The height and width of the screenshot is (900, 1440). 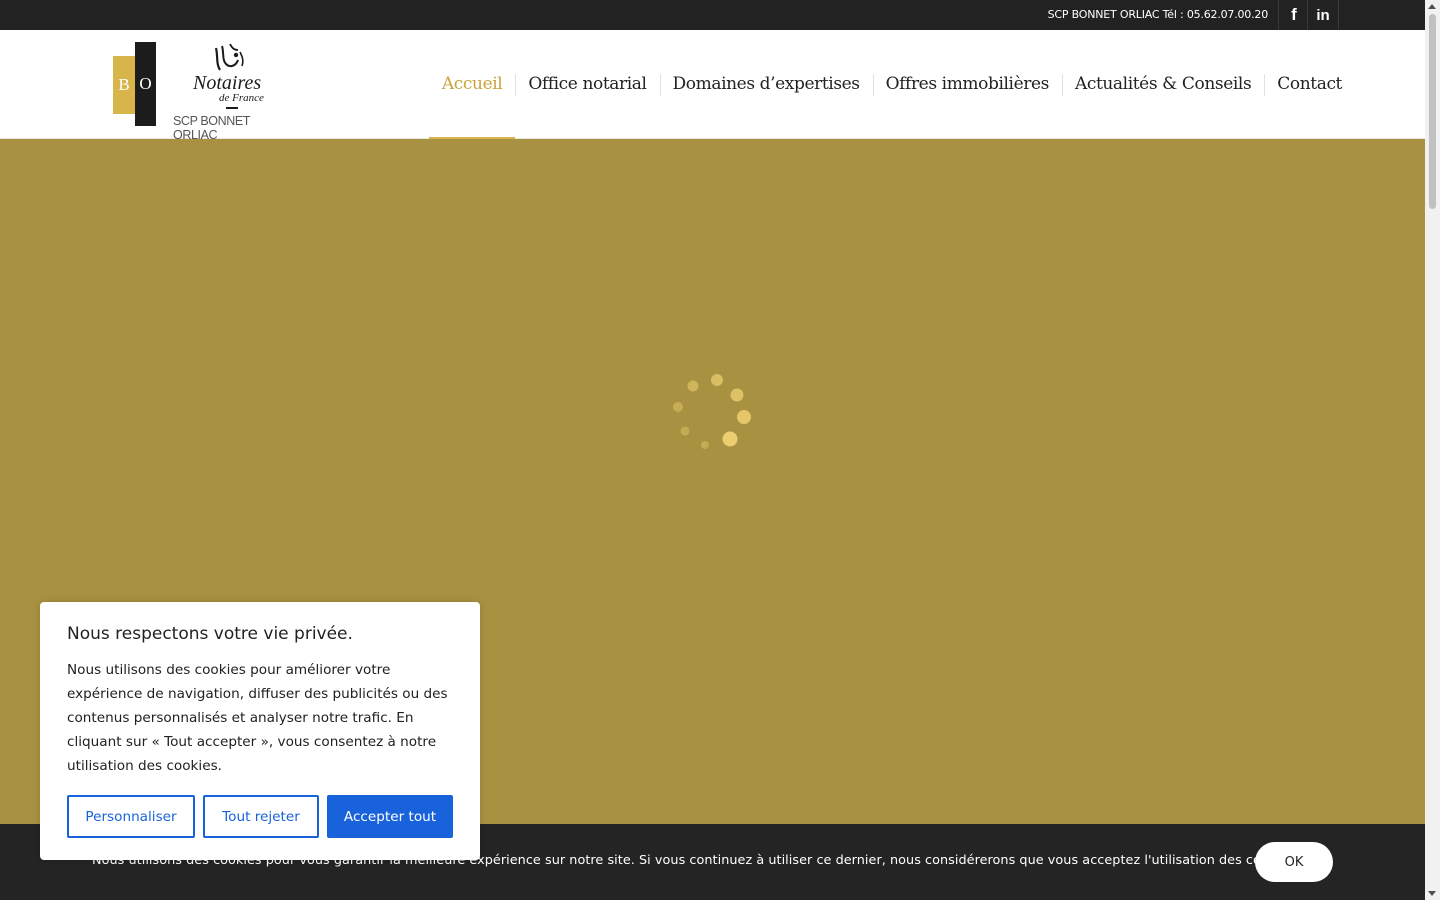 What do you see at coordinates (1432, 6) in the screenshot?
I see `scroll-up-arrow-icon` at bounding box center [1432, 6].